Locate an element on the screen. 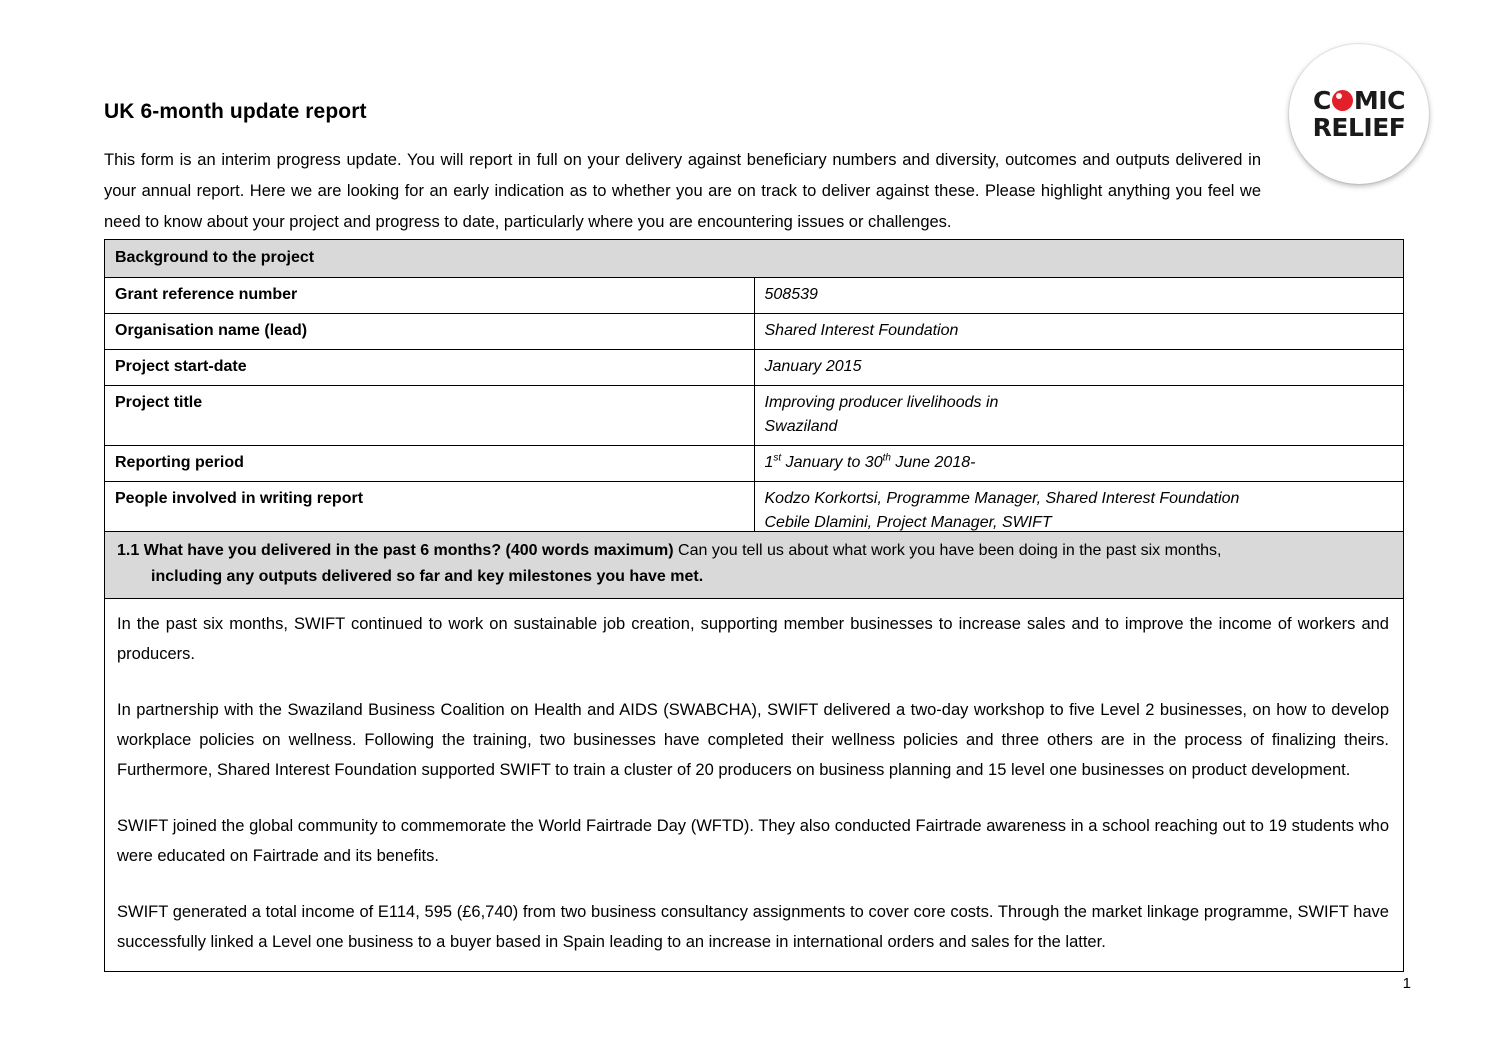 The image size is (1497, 1059). table-header-row: Background to the project is located at coordinates (754, 258).